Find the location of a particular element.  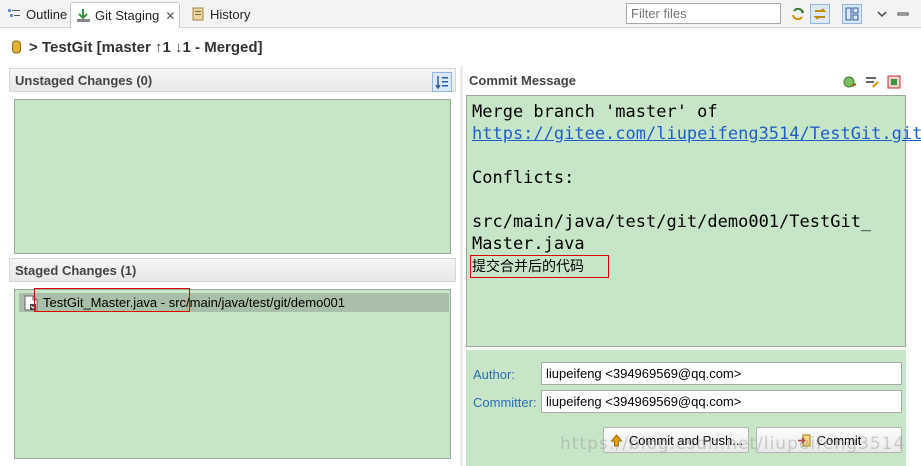

amend-icon is located at coordinates (872, 82).